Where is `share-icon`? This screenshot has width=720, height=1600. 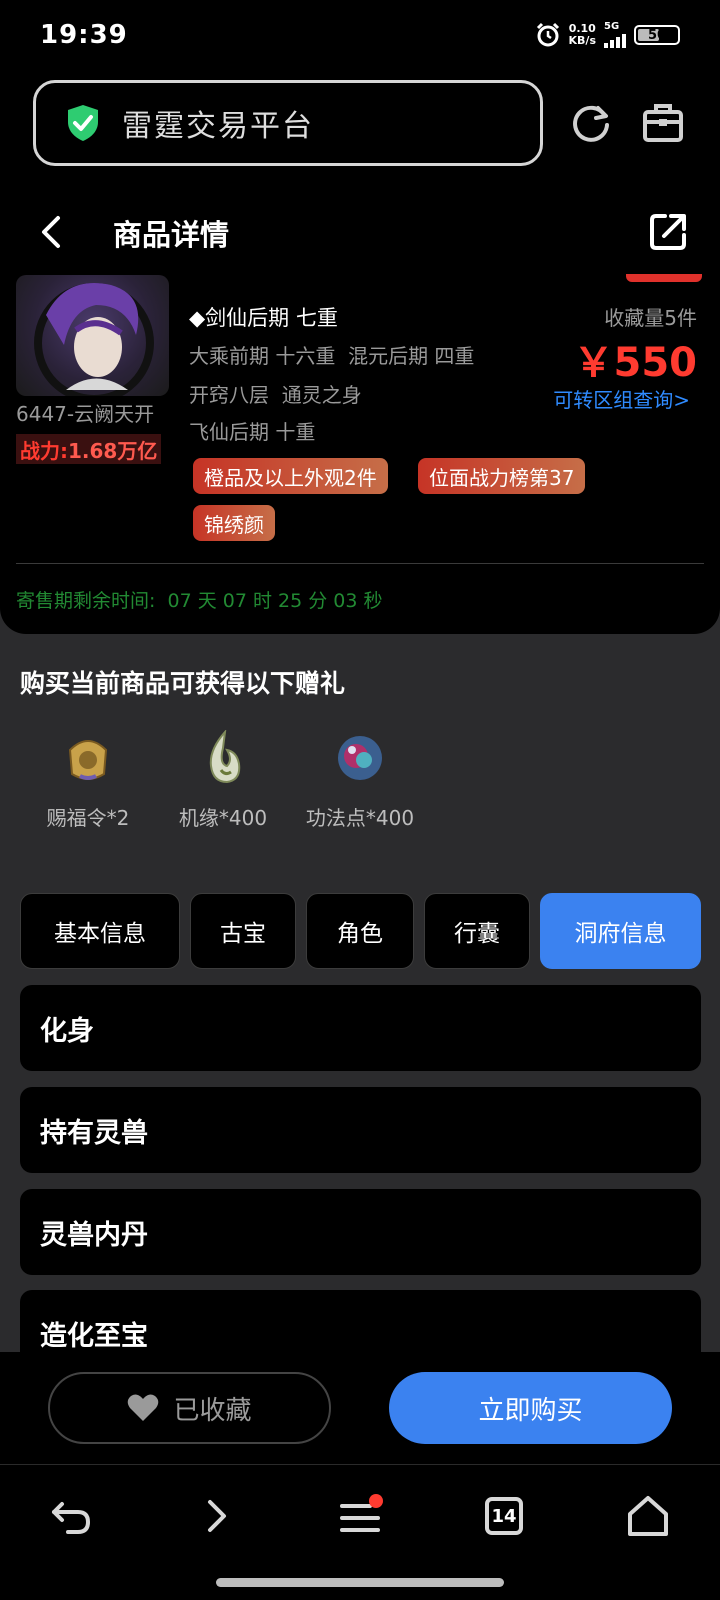
share-icon is located at coordinates (668, 232).